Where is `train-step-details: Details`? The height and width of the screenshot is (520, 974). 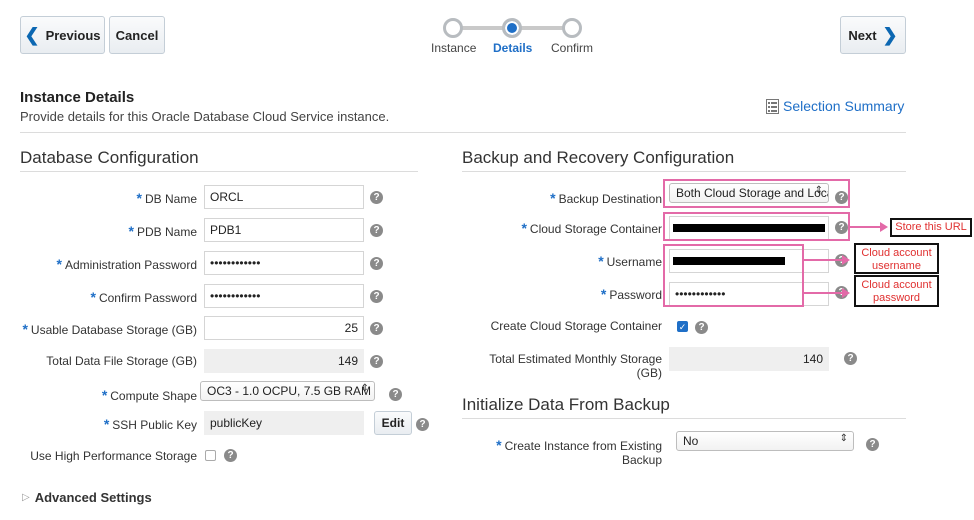 train-step-details: Details is located at coordinates (512, 48).